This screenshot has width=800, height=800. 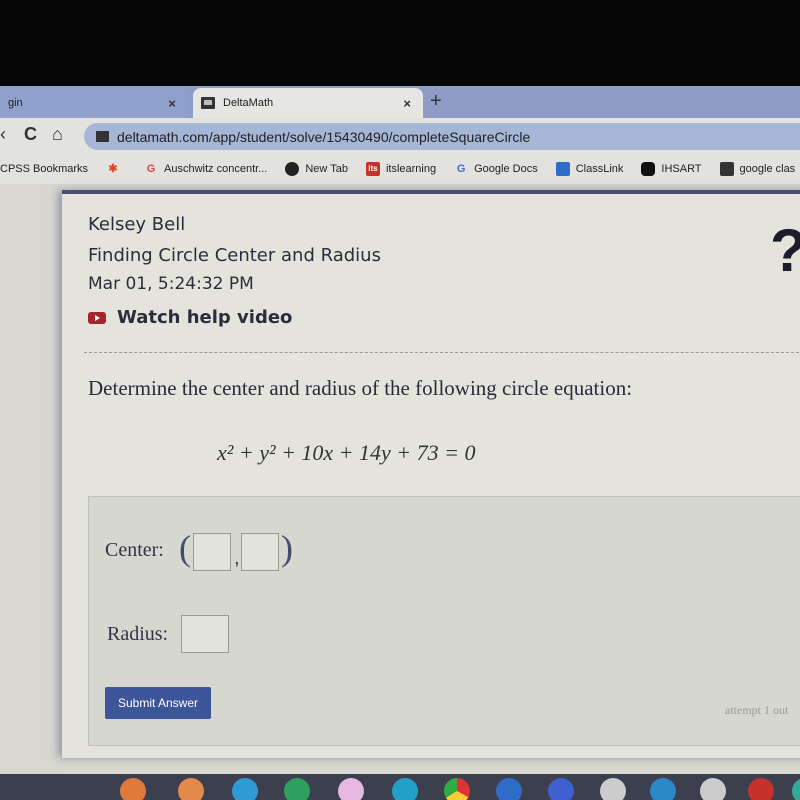 What do you see at coordinates (442, 352) in the screenshot?
I see `dashed-divider` at bounding box center [442, 352].